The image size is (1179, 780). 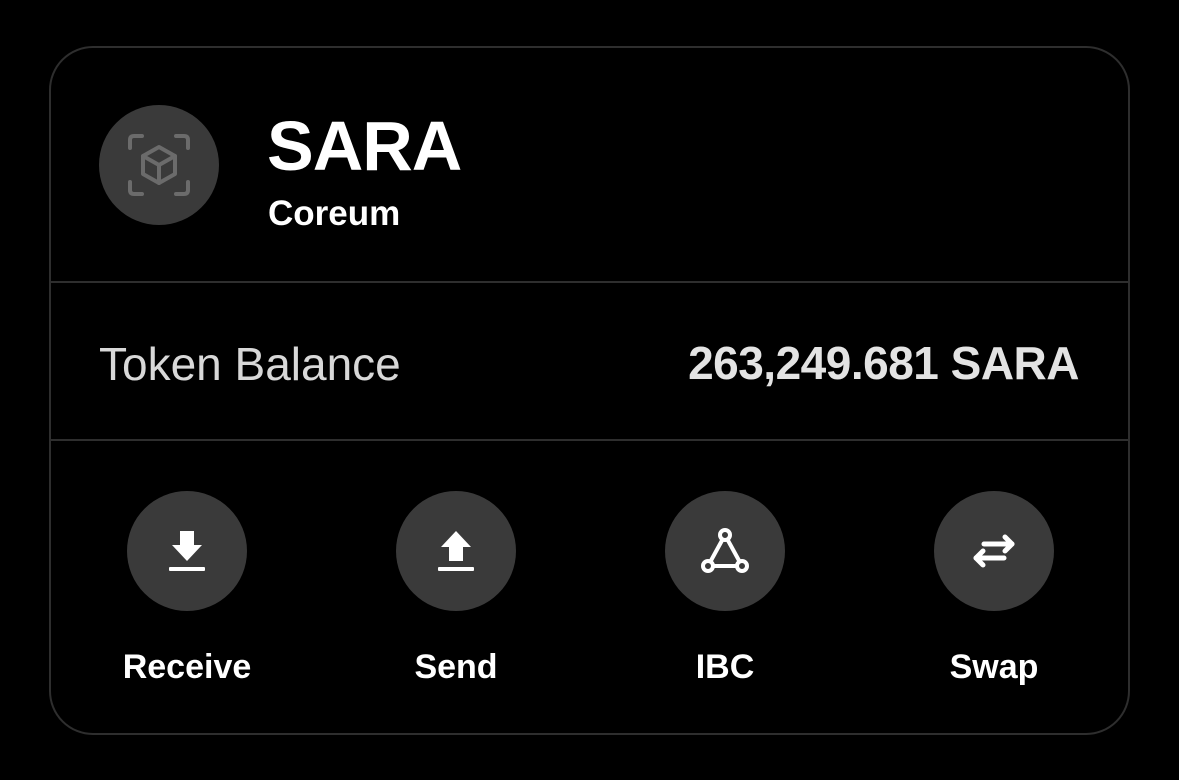 I want to click on send-button: Send, so click(x=456, y=589).